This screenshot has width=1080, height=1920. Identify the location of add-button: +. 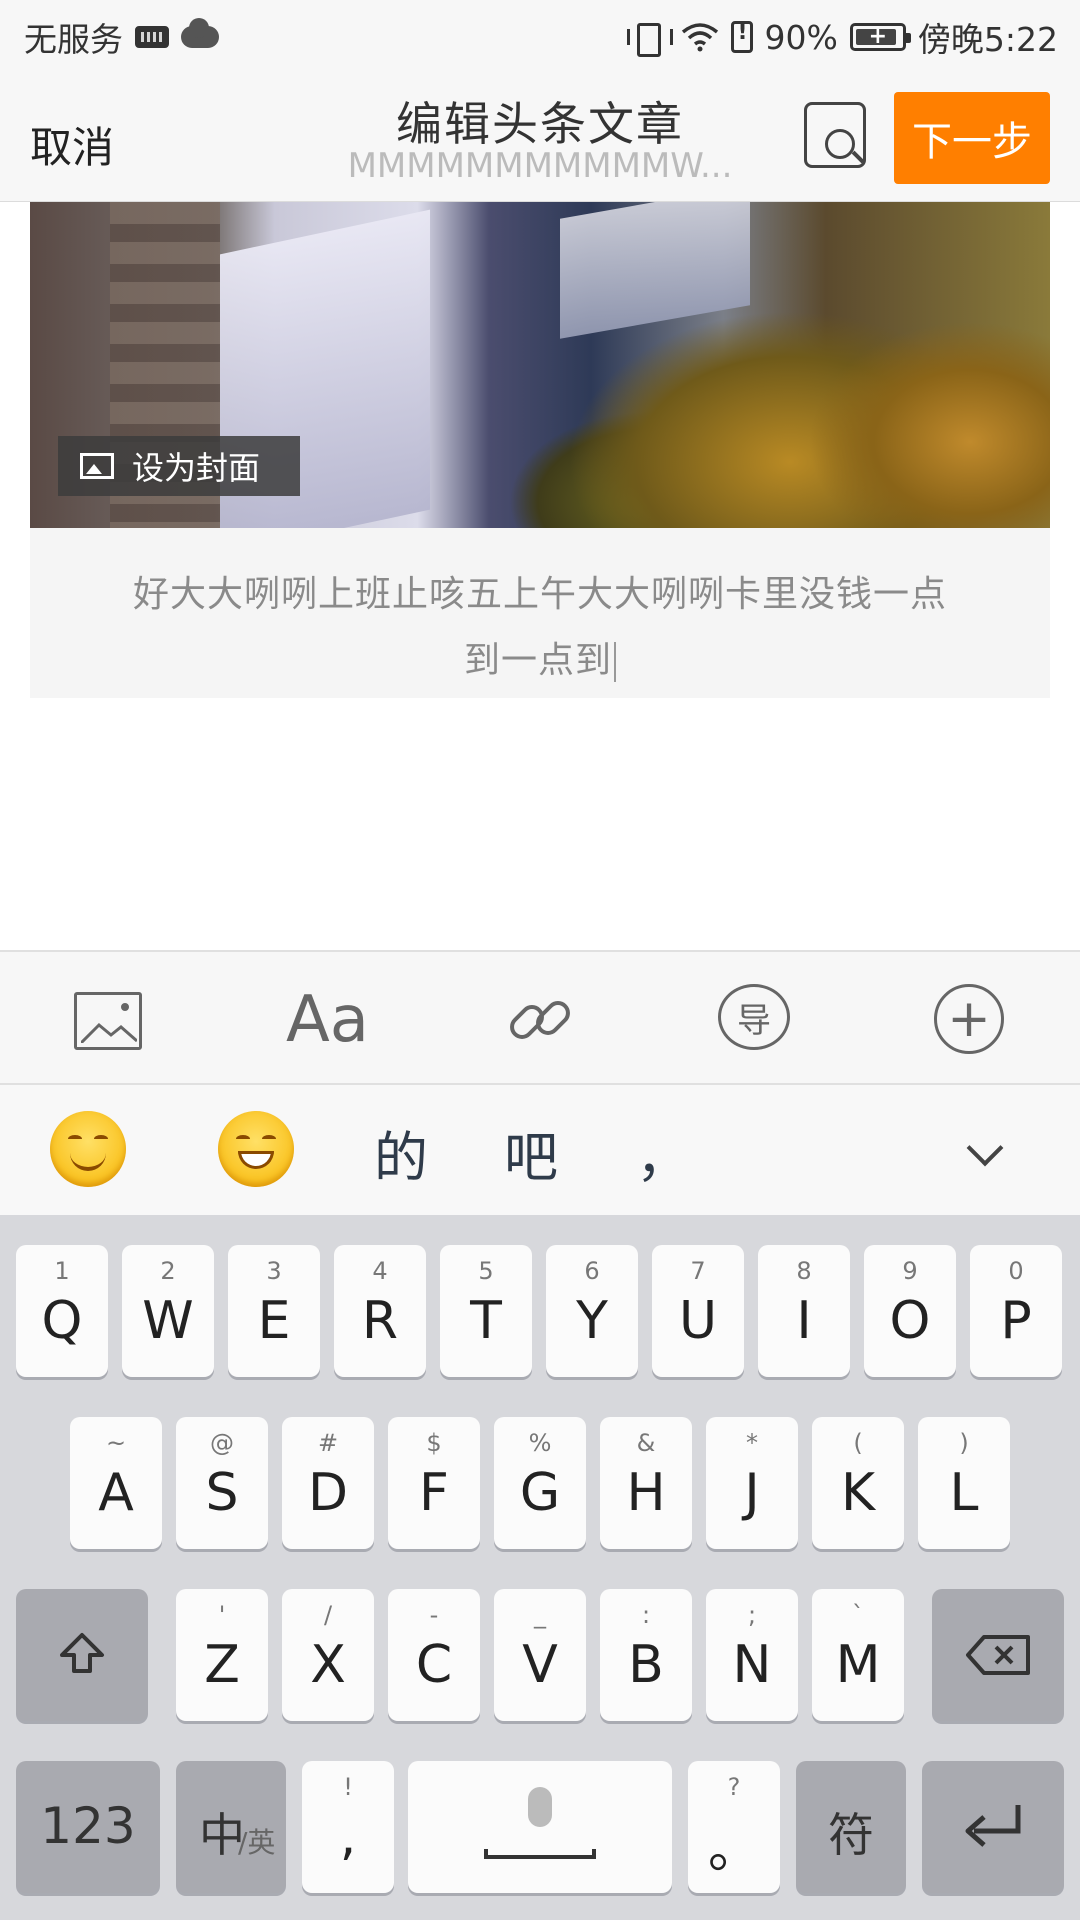
(969, 1019).